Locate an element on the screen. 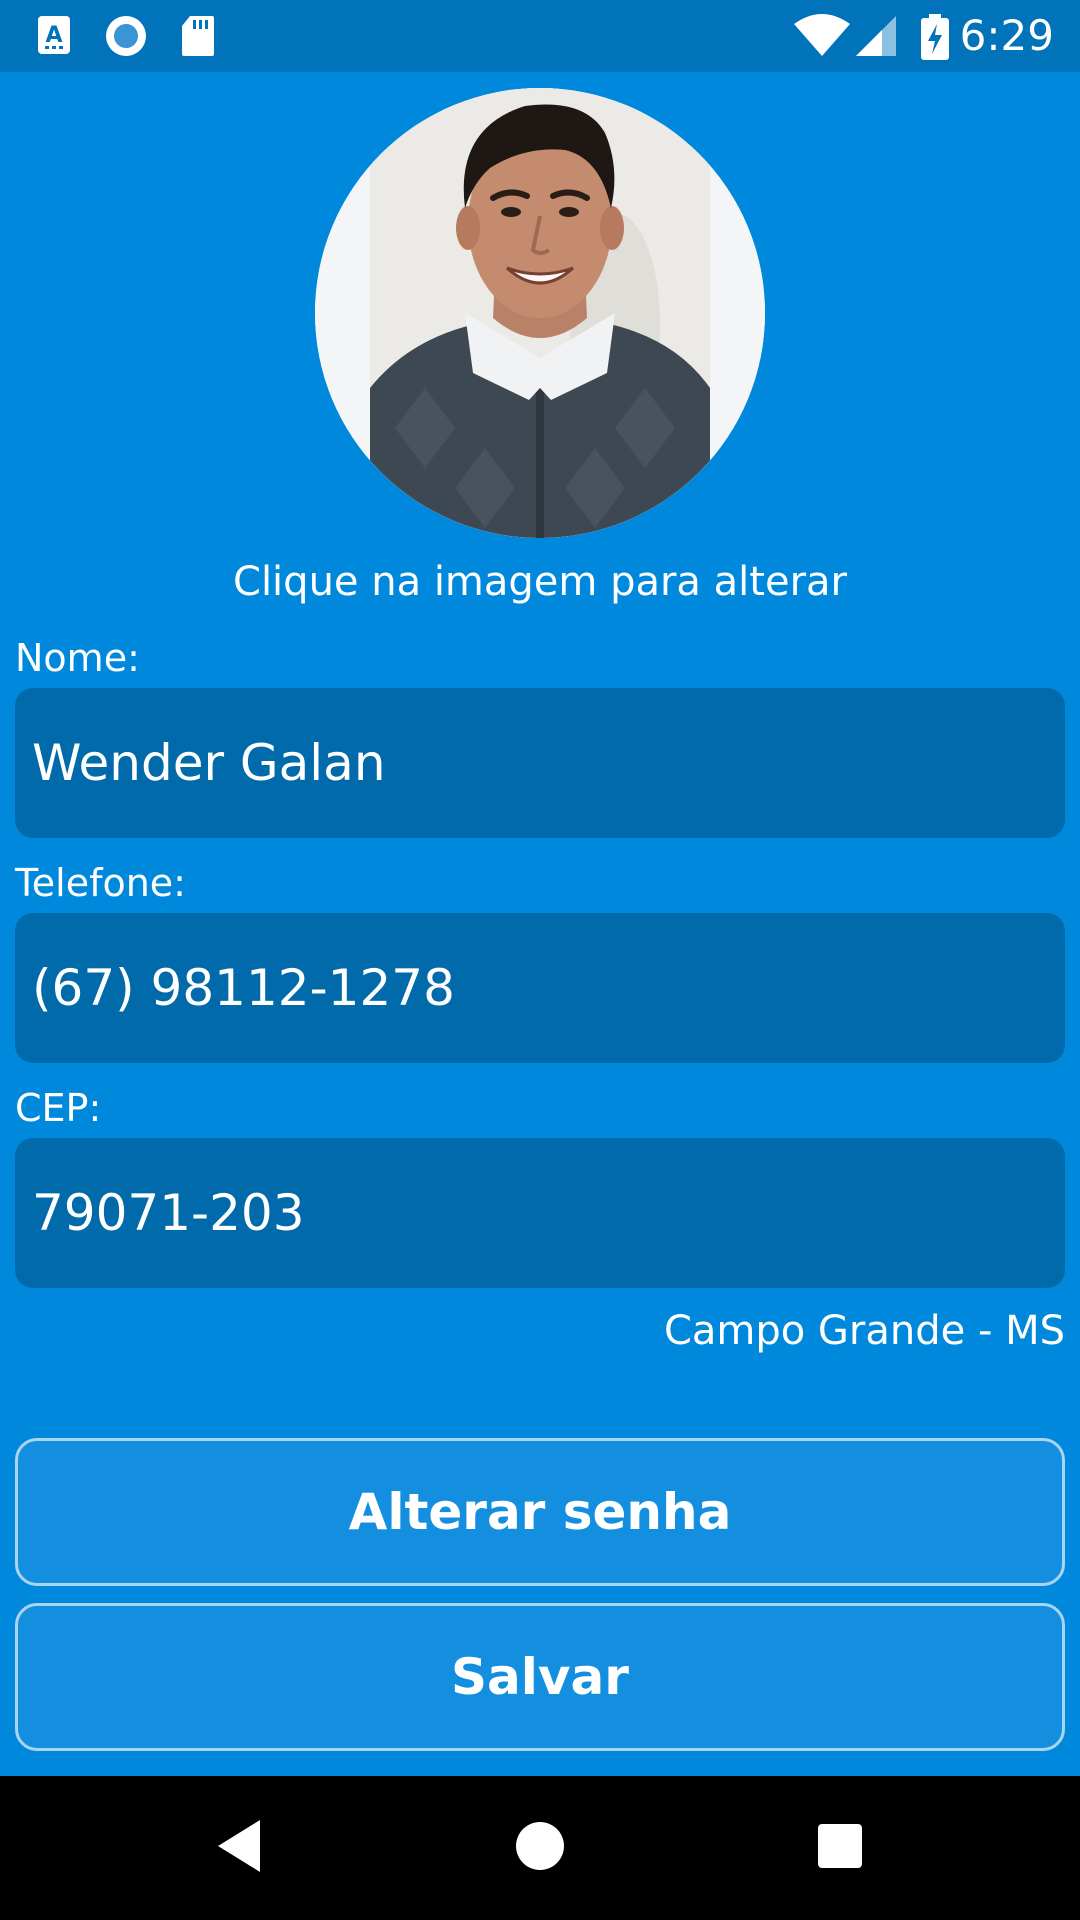 Image resolution: width=1080 pixels, height=1920 pixels. change-password-button: Alterar senha is located at coordinates (540, 1512).